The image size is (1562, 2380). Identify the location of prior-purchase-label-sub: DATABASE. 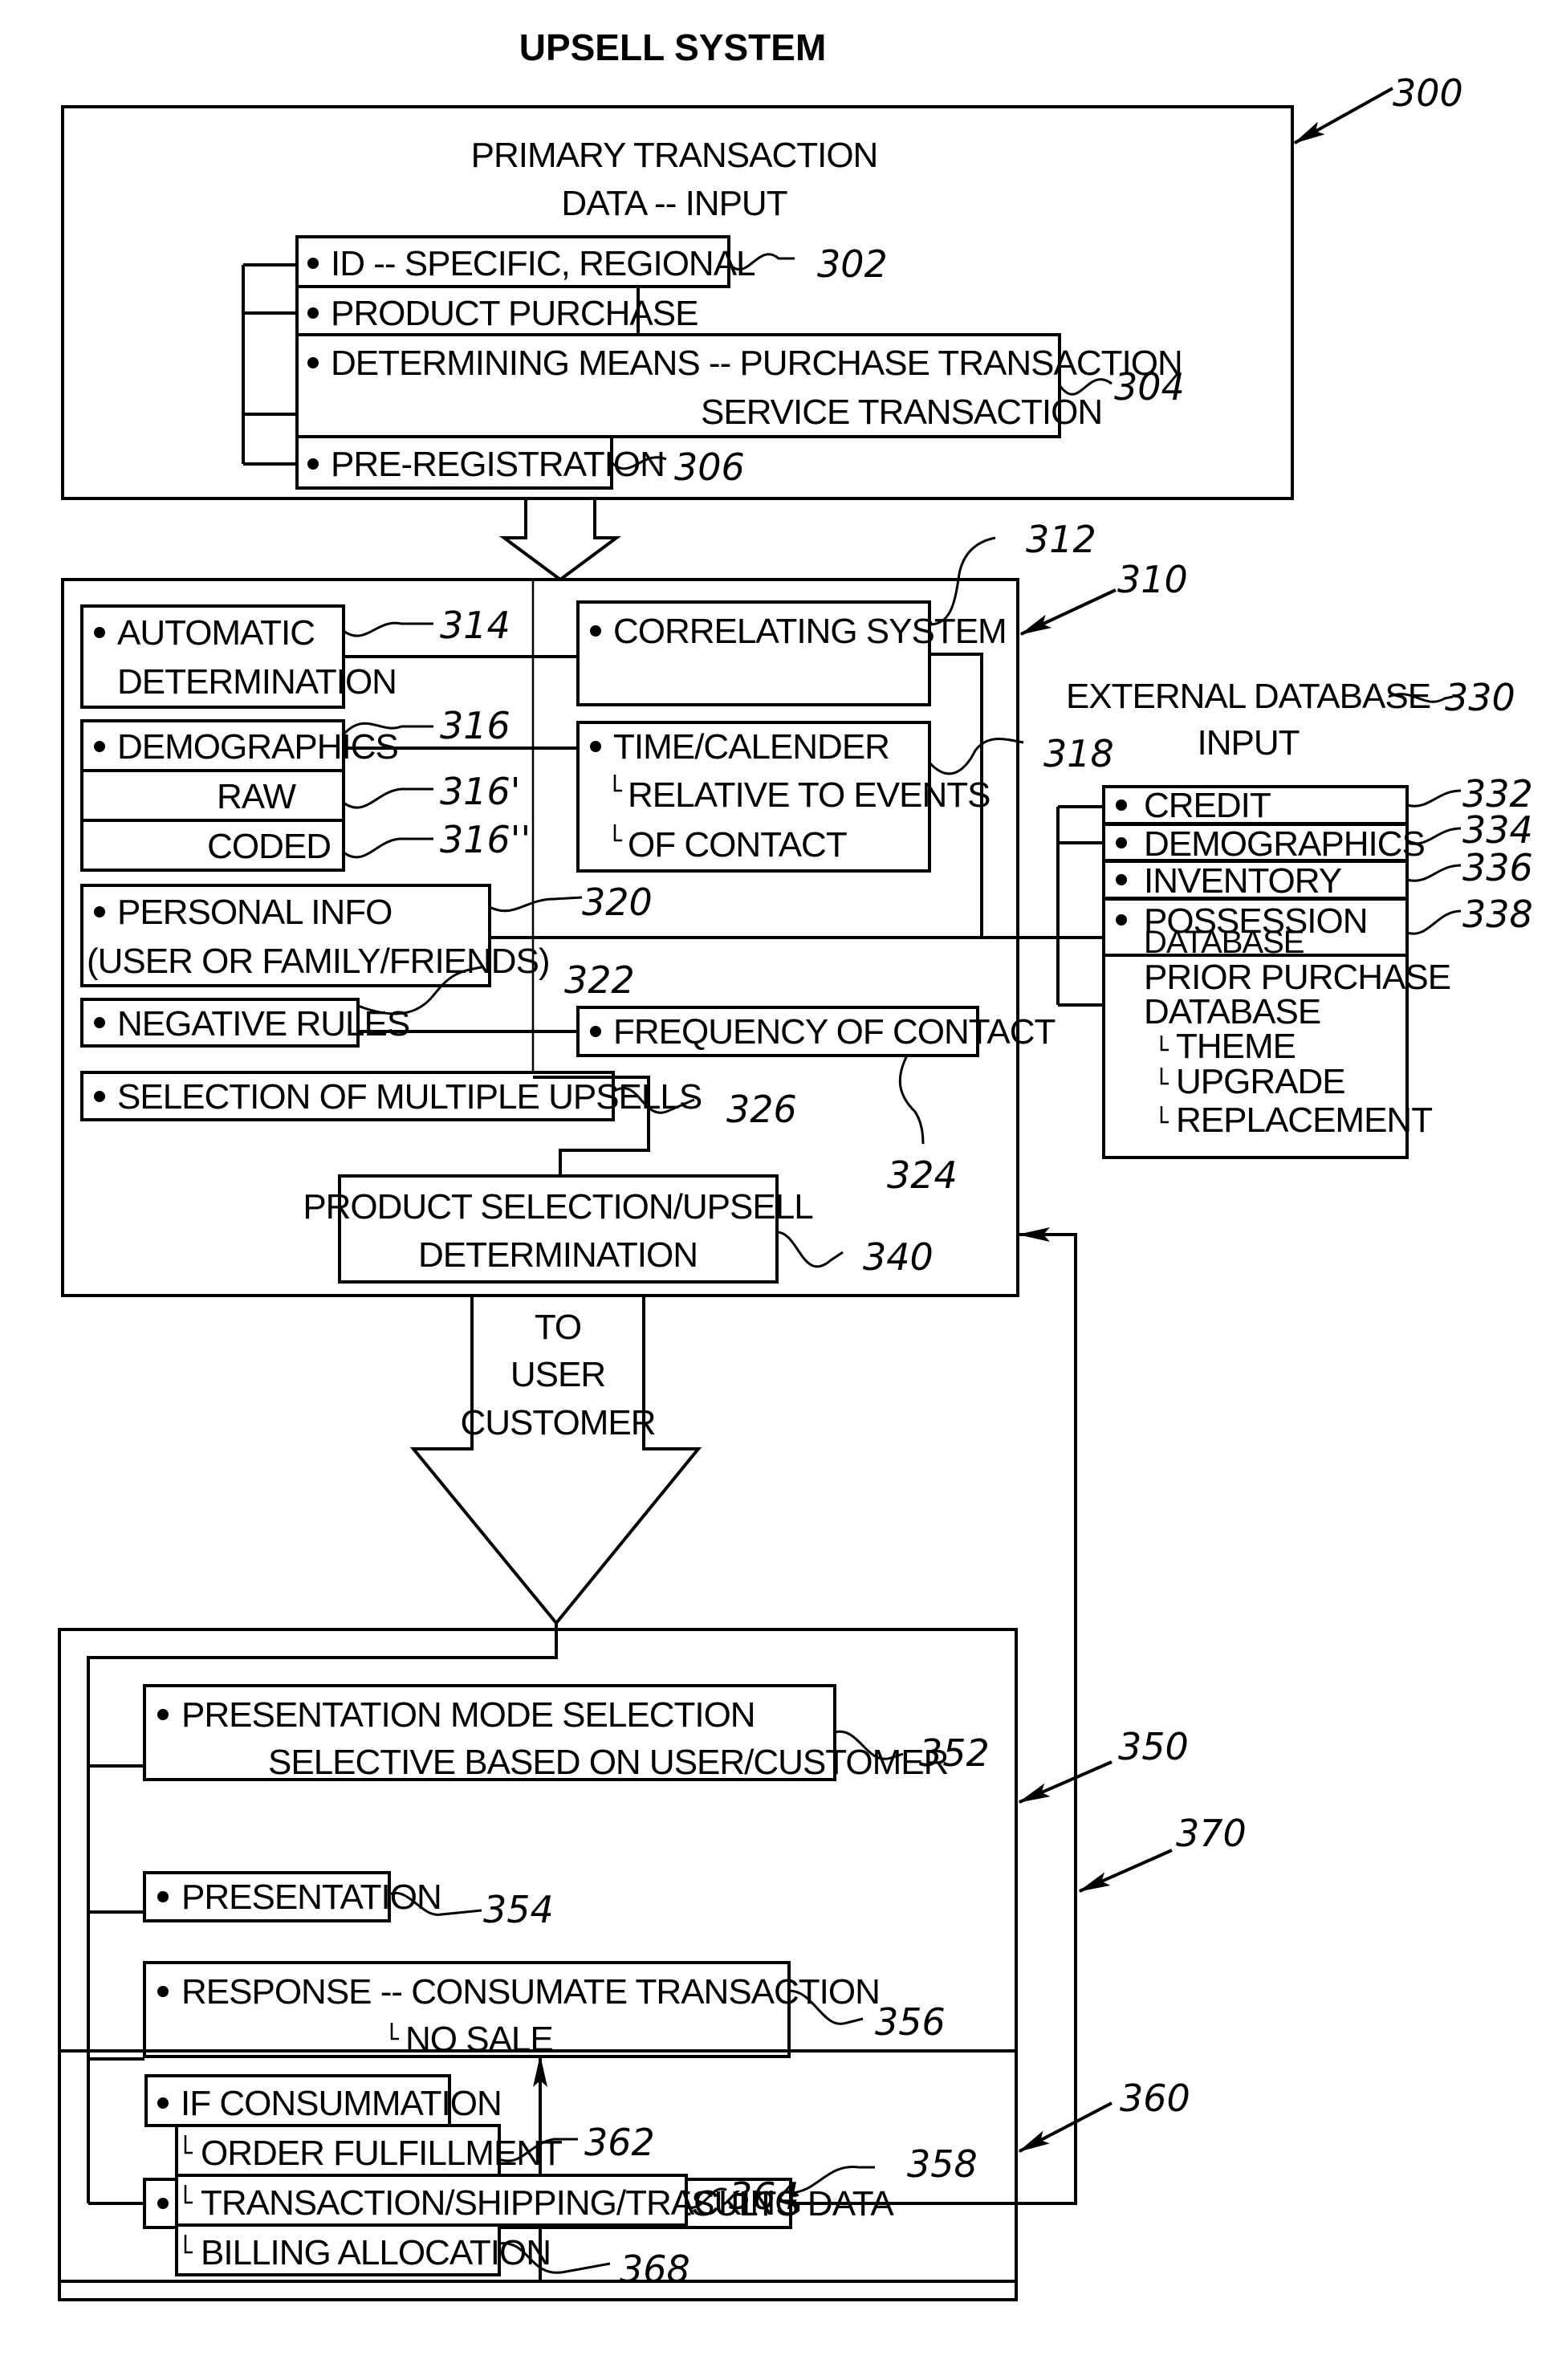
(1232, 1011).